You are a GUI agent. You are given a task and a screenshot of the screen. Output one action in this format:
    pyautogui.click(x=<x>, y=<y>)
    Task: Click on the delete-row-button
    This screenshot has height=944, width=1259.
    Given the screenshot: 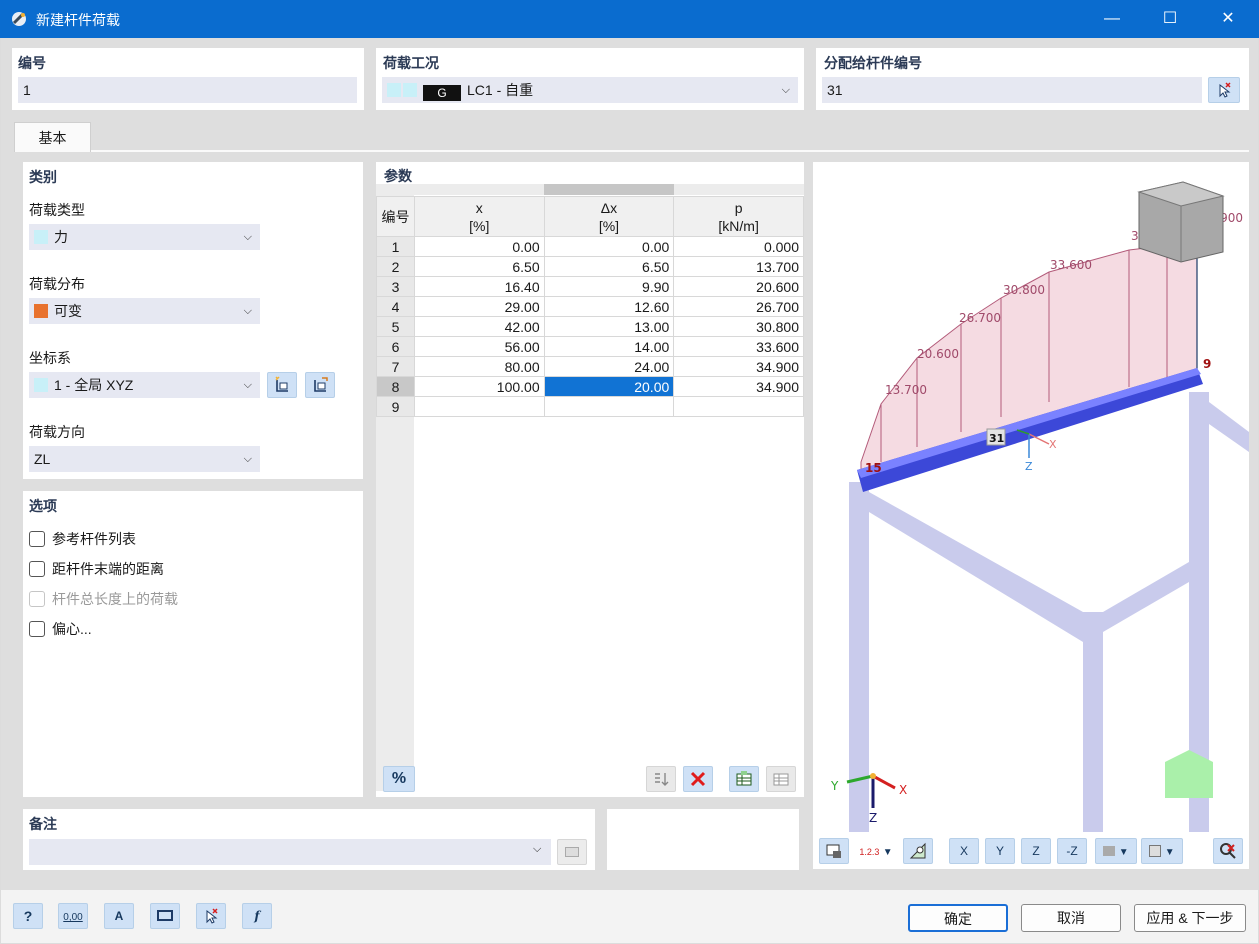 What is the action you would take?
    pyautogui.click(x=698, y=779)
    